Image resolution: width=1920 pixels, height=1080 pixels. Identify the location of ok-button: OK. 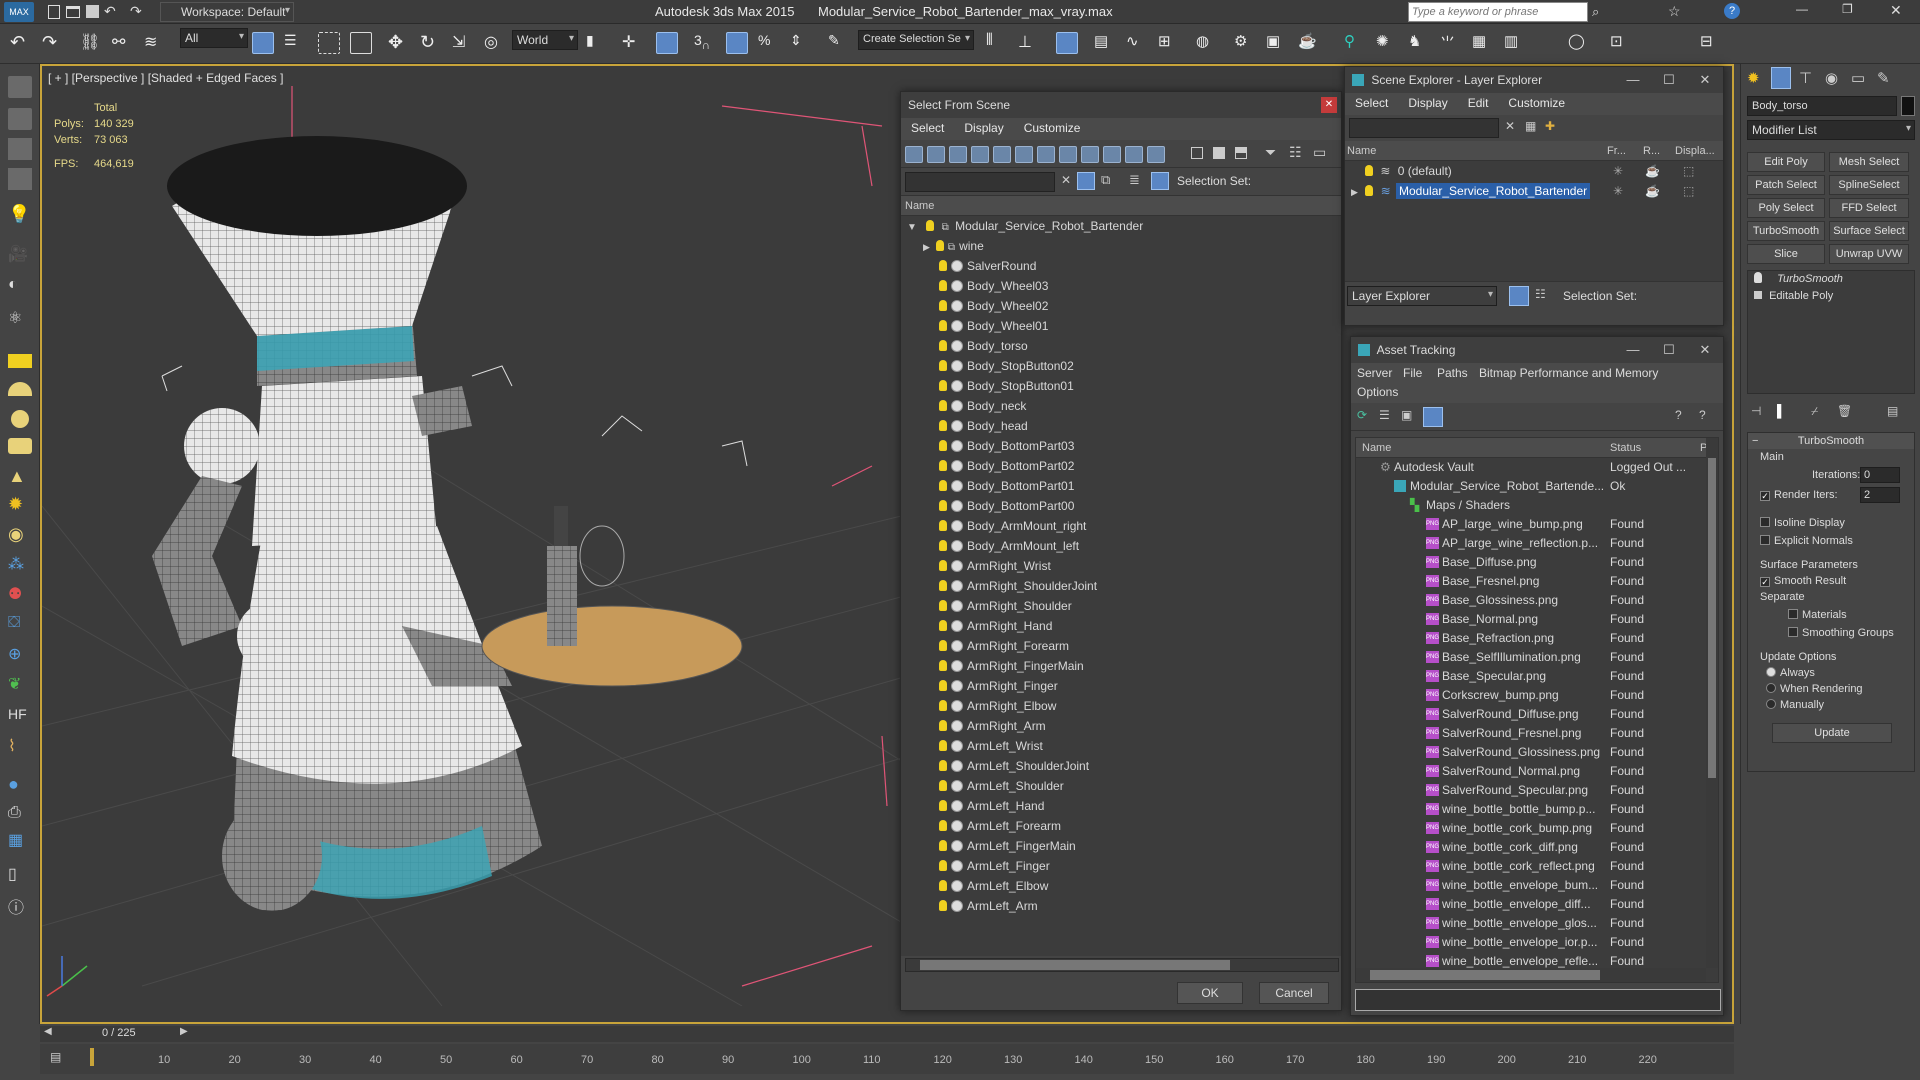
(1210, 993).